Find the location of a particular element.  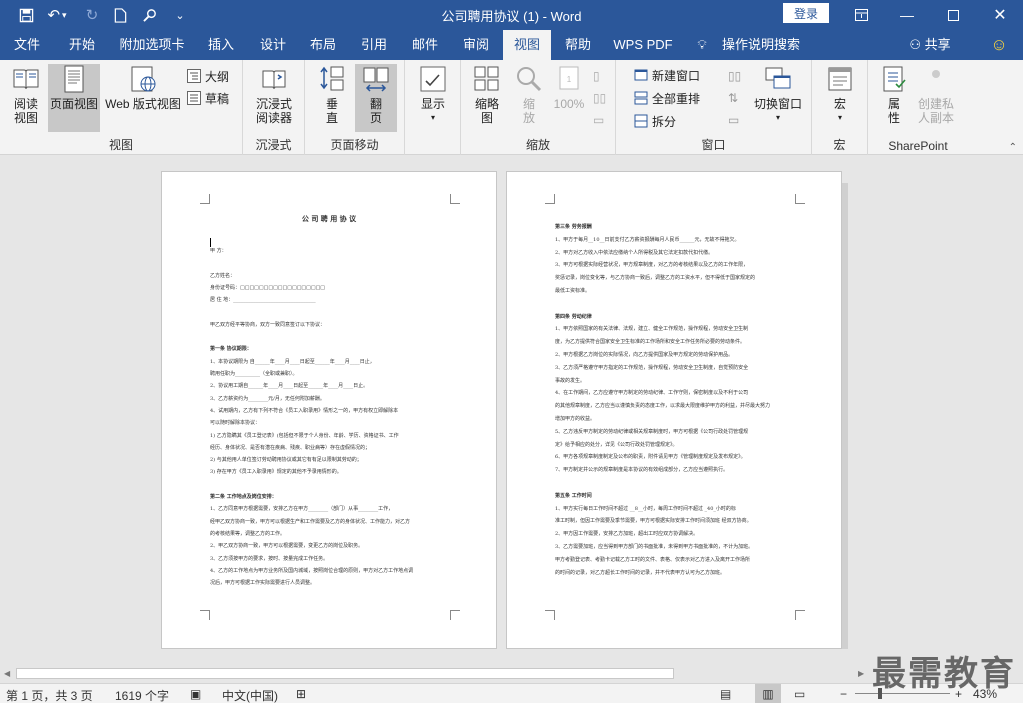

switch-windows-icon is located at coordinates (778, 79).